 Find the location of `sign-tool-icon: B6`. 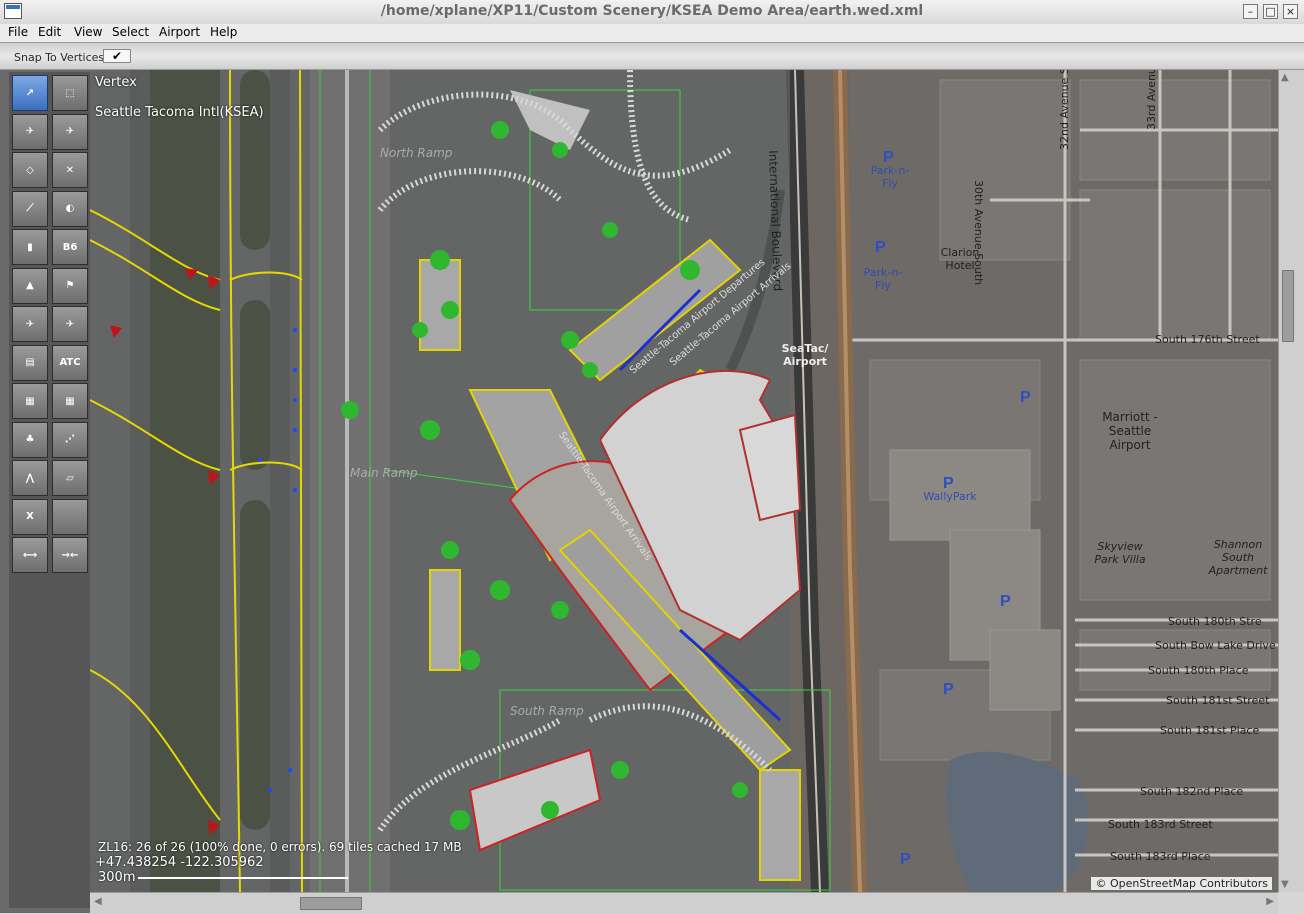

sign-tool-icon: B6 is located at coordinates (70, 247).